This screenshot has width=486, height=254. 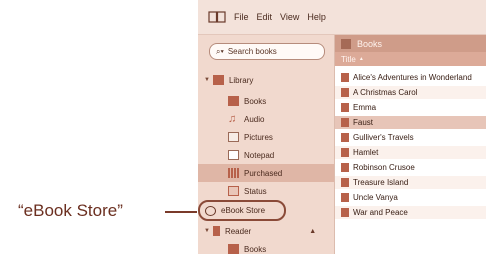 What do you see at coordinates (361, 59) in the screenshot?
I see `sort-ascending-icon: ▲` at bounding box center [361, 59].